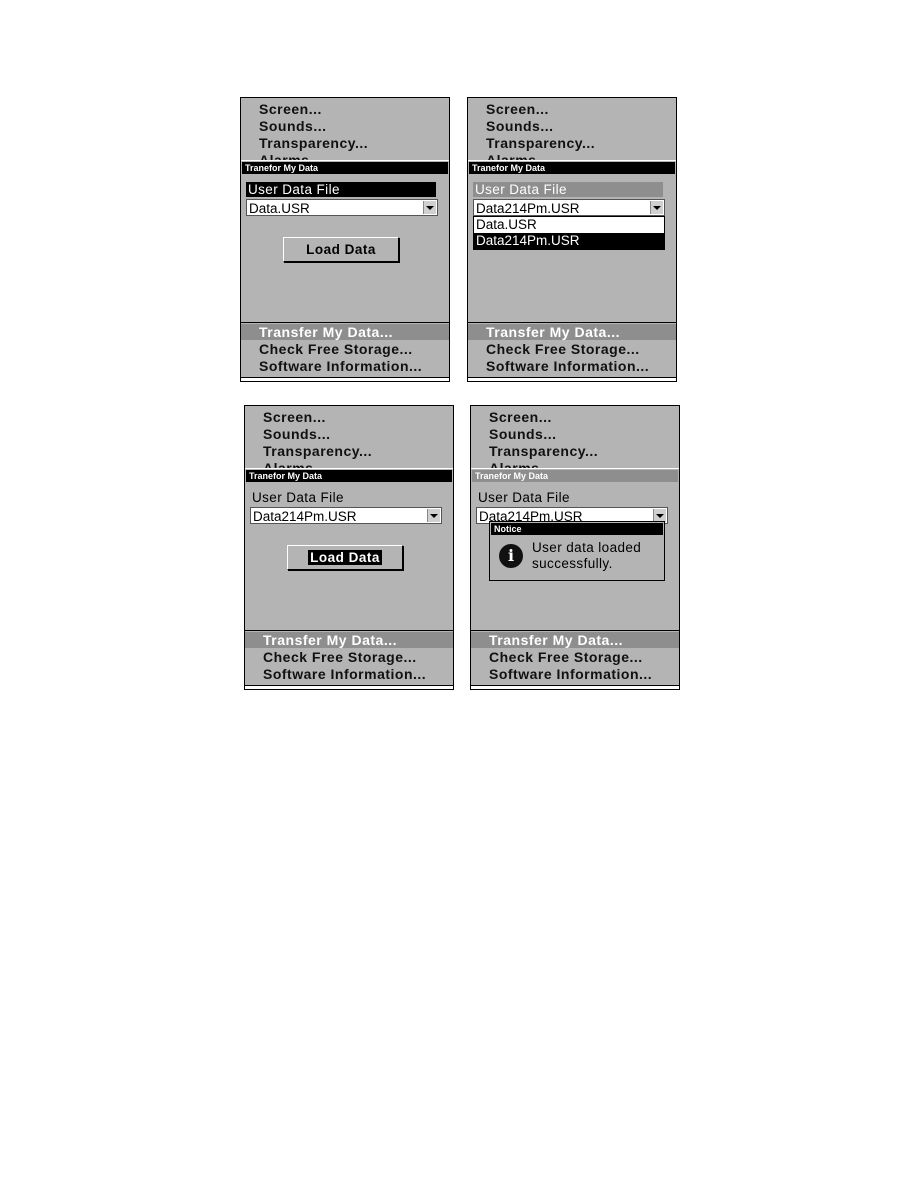  What do you see at coordinates (569, 241) in the screenshot?
I see `file-option: Data214Pm.USR` at bounding box center [569, 241].